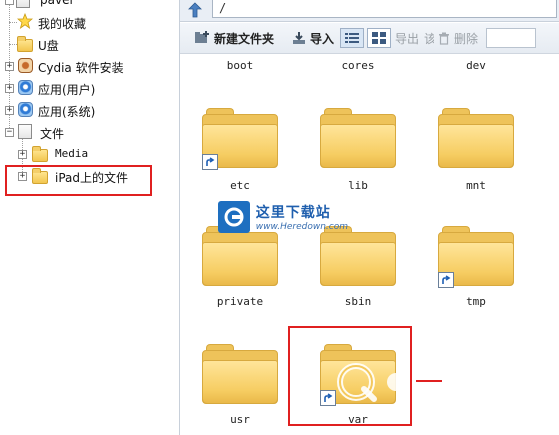 This screenshot has width=559, height=435. Describe the element at coordinates (358, 185) in the screenshot. I see `file-name-lib: lib` at that location.